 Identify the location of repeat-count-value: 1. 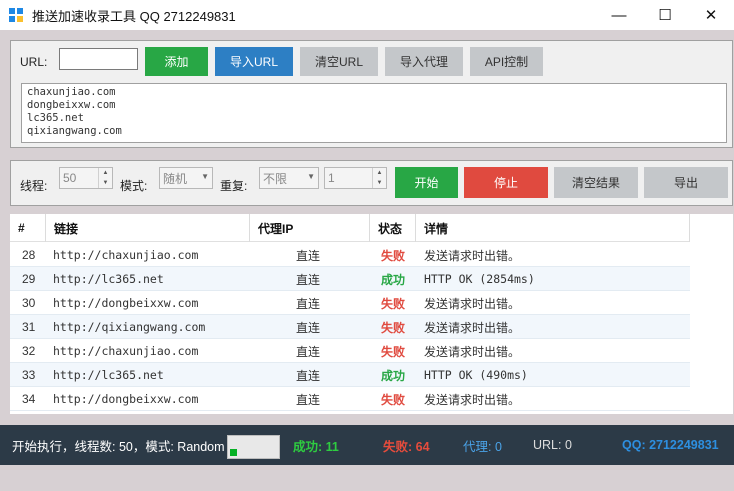
(331, 178).